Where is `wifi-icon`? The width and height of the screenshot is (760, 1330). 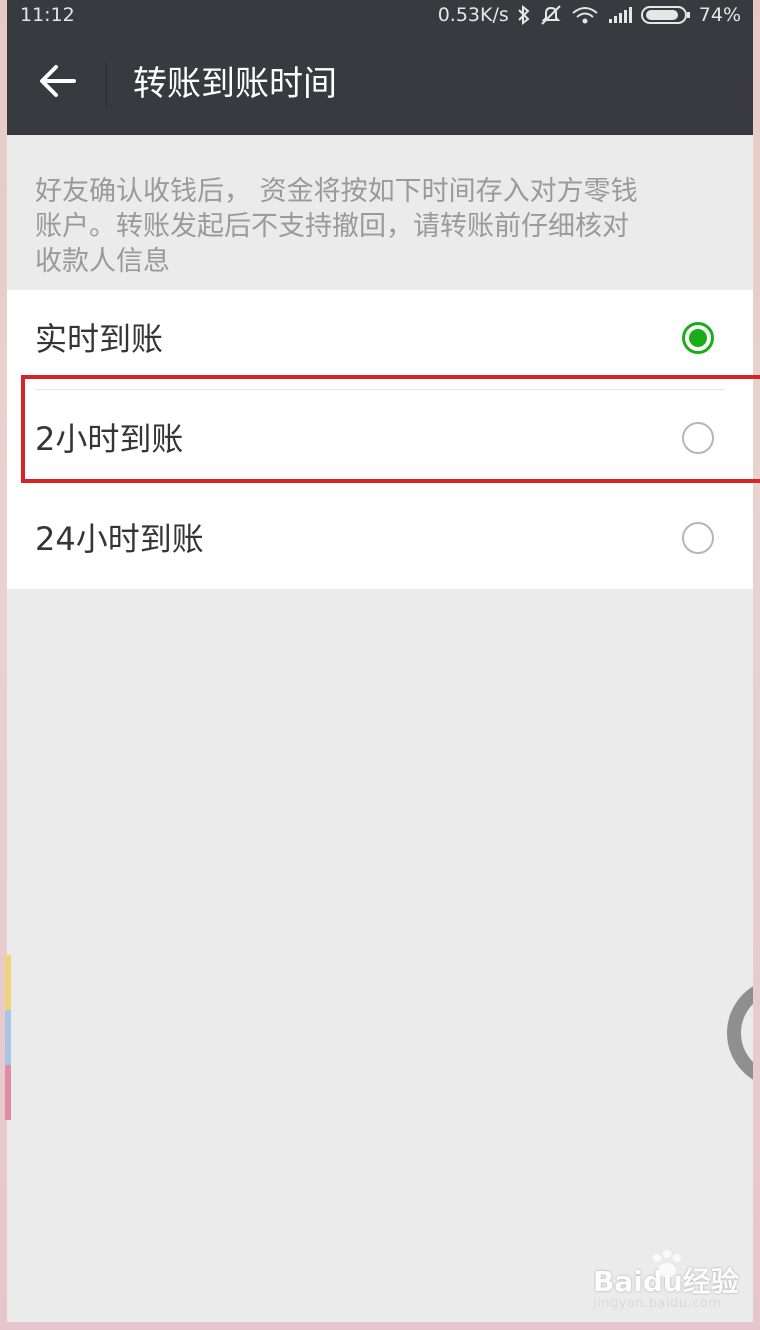
wifi-icon is located at coordinates (585, 15).